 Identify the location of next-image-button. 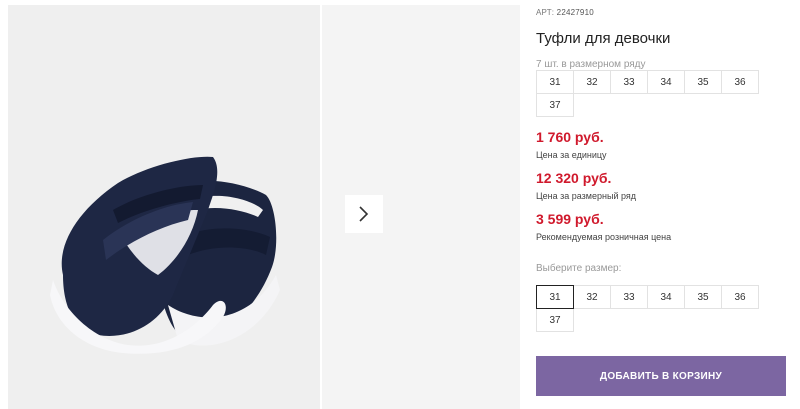
(364, 214).